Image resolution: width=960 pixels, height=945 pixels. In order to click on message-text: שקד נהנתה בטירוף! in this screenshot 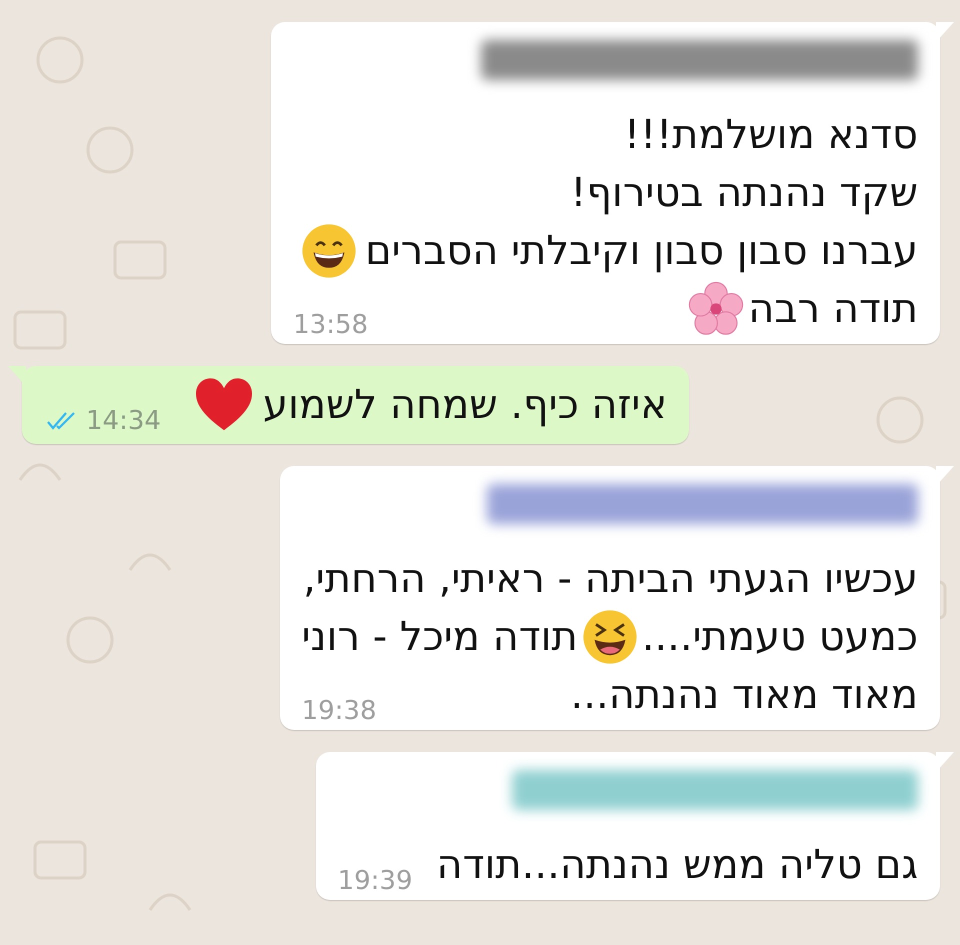, I will do `click(744, 193)`.